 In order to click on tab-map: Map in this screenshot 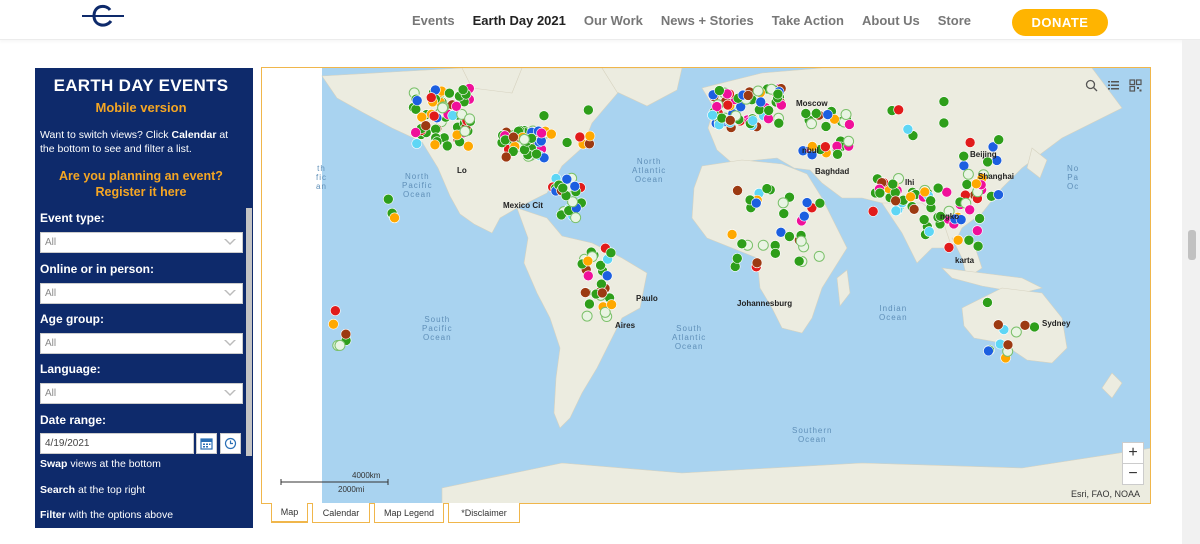, I will do `click(289, 513)`.